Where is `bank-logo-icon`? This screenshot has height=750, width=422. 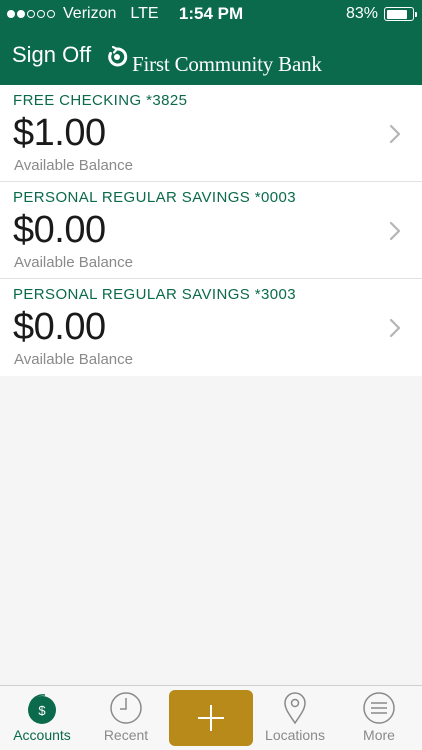
bank-logo-icon is located at coordinates (118, 55).